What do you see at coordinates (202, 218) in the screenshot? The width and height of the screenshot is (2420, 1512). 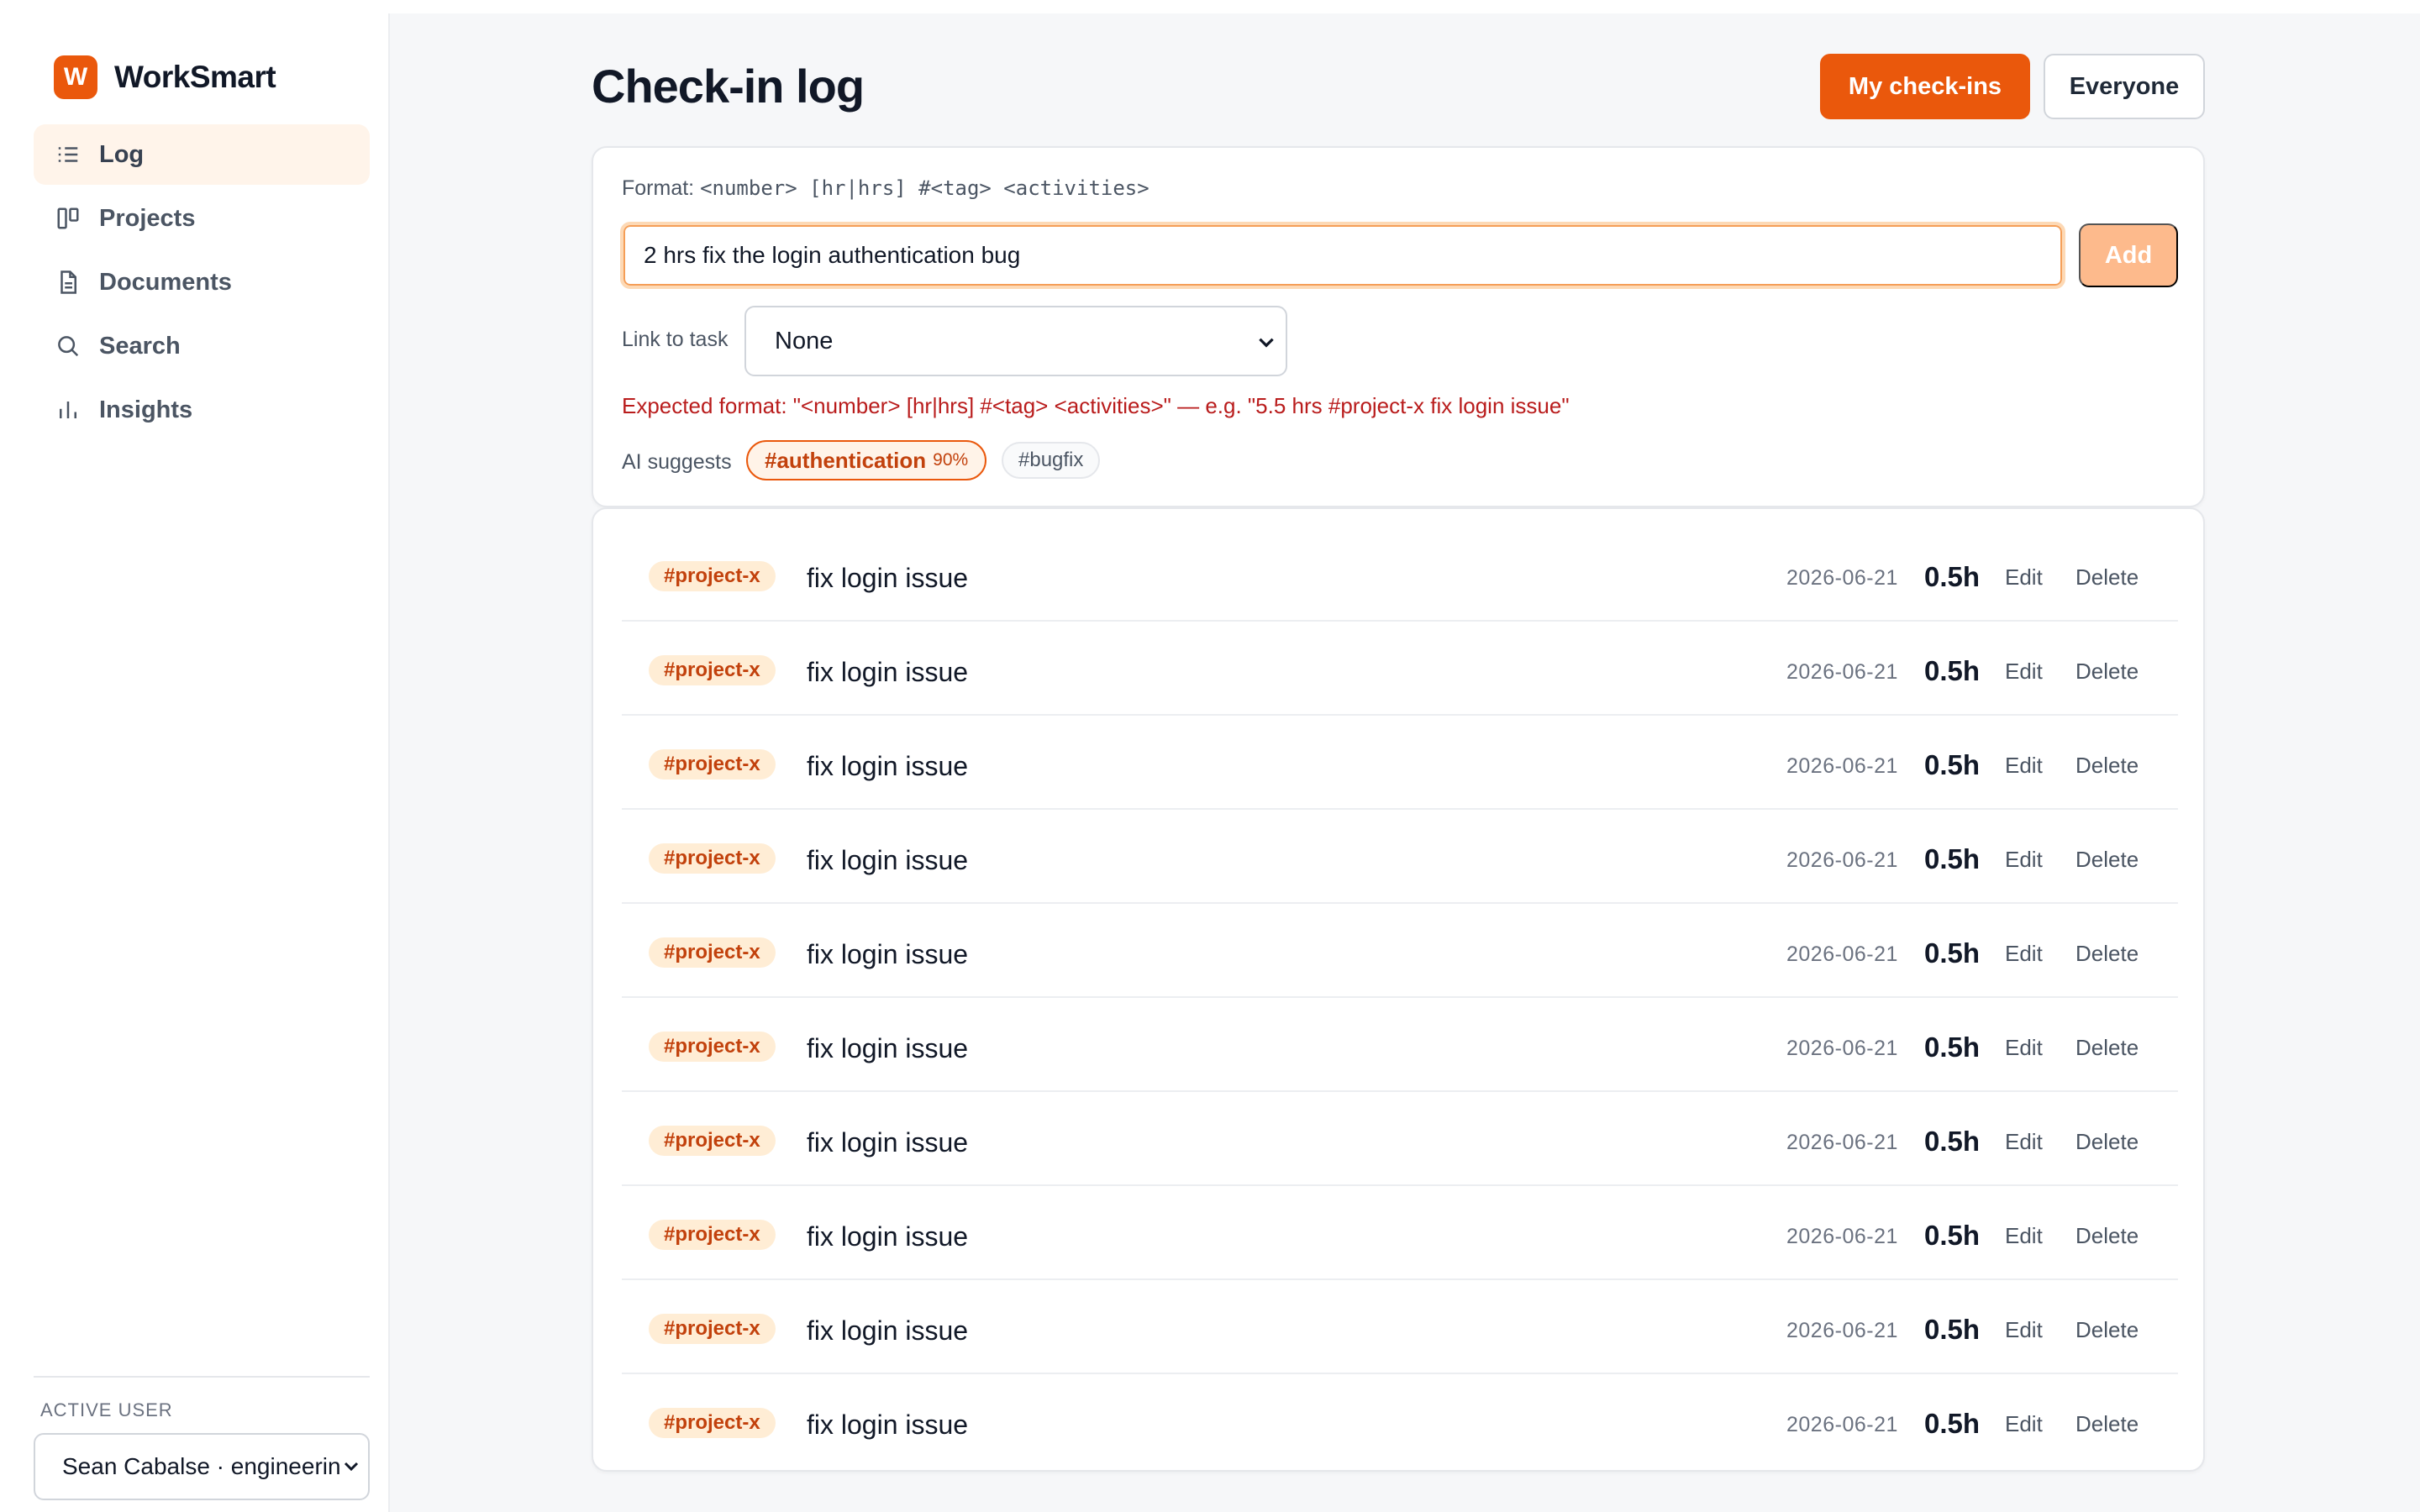 I see `sidebar-item-projects: Projects` at bounding box center [202, 218].